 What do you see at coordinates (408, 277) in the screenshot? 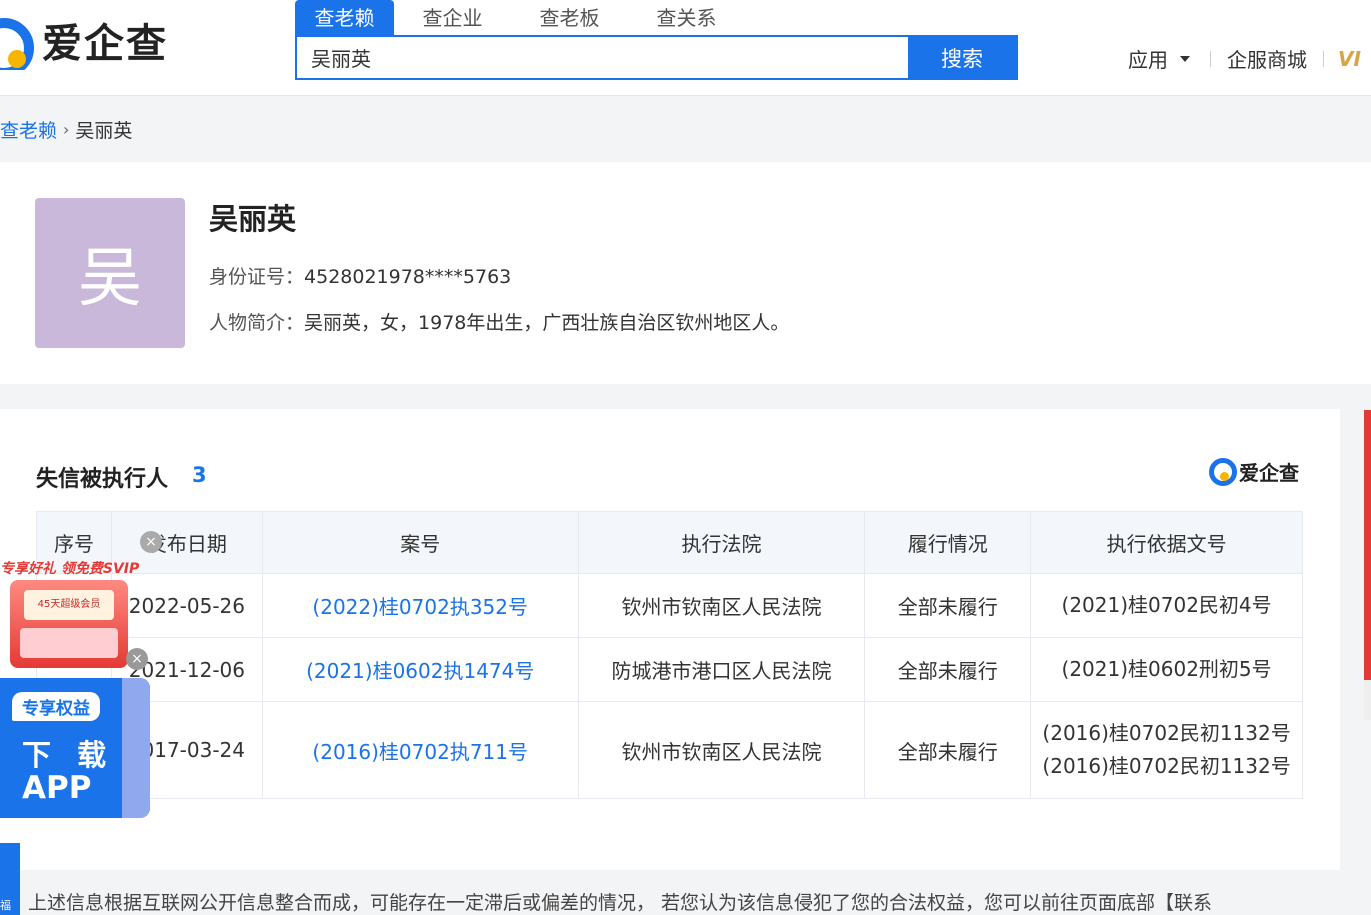
I see `id-value: 4528021978****5763` at bounding box center [408, 277].